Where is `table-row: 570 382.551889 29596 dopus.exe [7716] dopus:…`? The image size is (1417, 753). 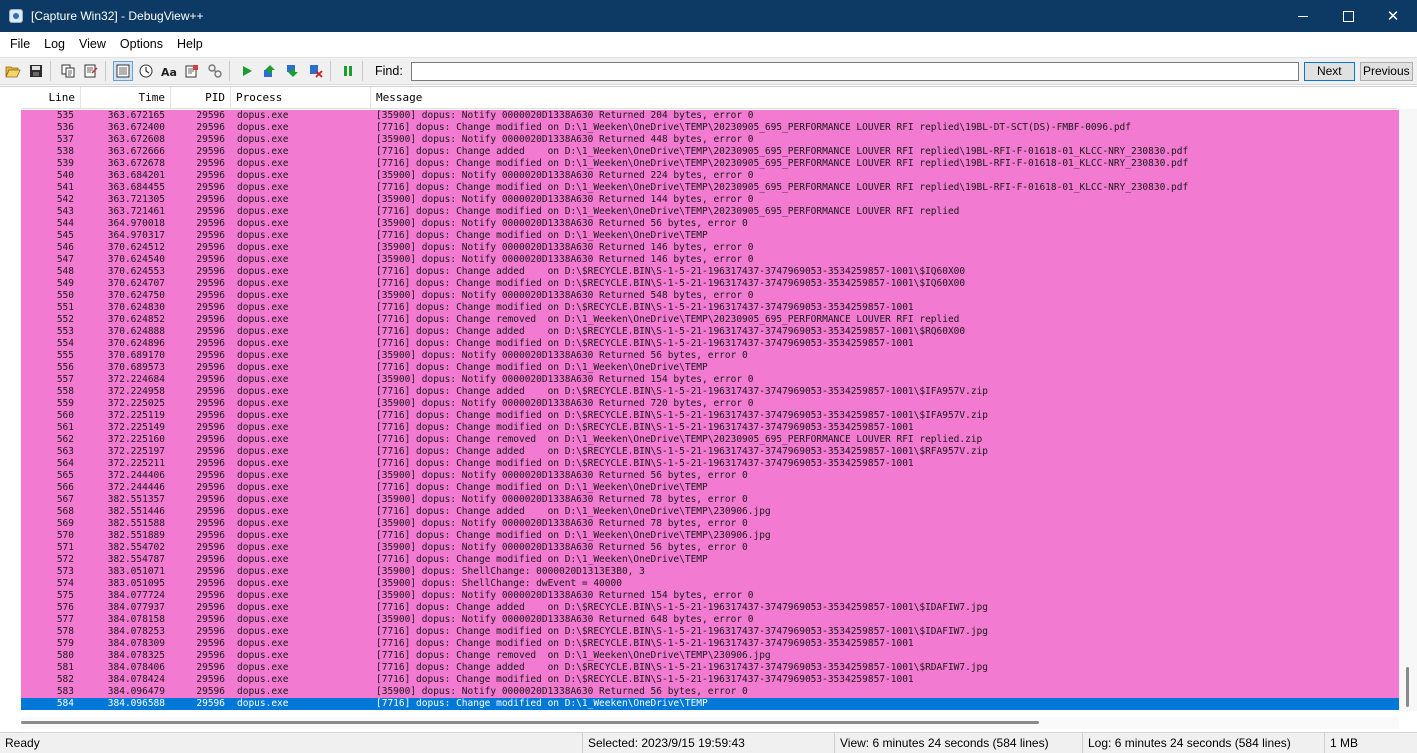
table-row: 570 382.551889 29596 dopus.exe [7716] dopus:… is located at coordinates (710, 536).